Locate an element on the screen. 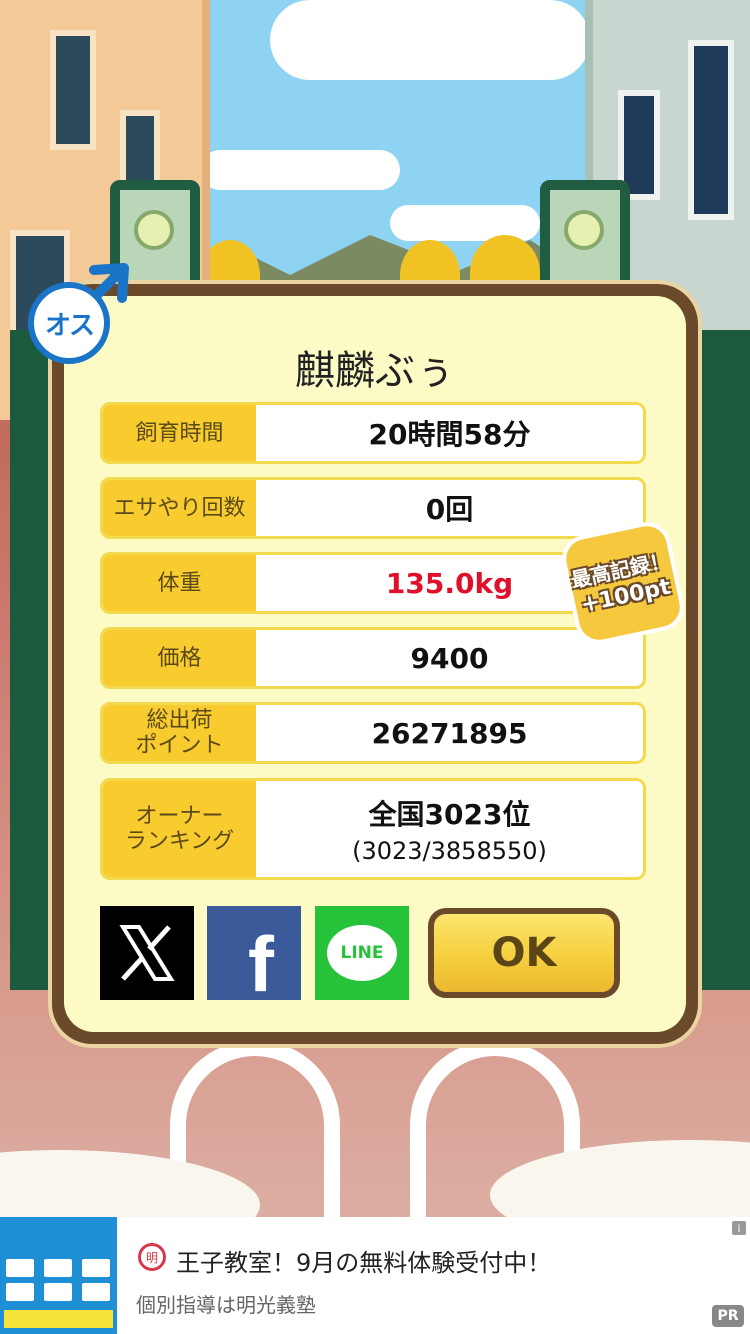 The image size is (750, 1334). stat-value-text: 0回 is located at coordinates (449, 509).